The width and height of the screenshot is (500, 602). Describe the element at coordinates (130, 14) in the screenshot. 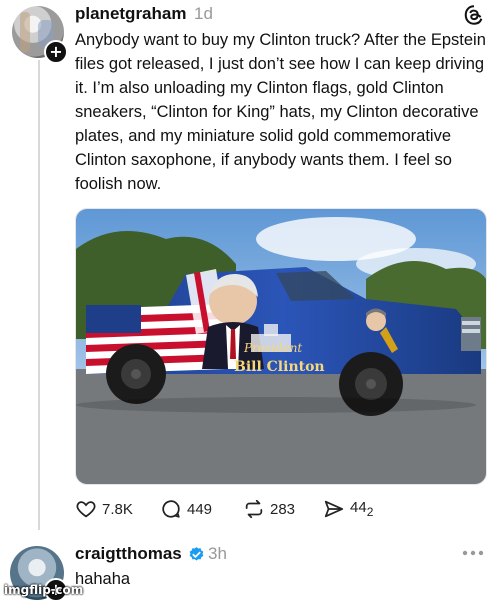

I see `post-username: planetgraham` at that location.